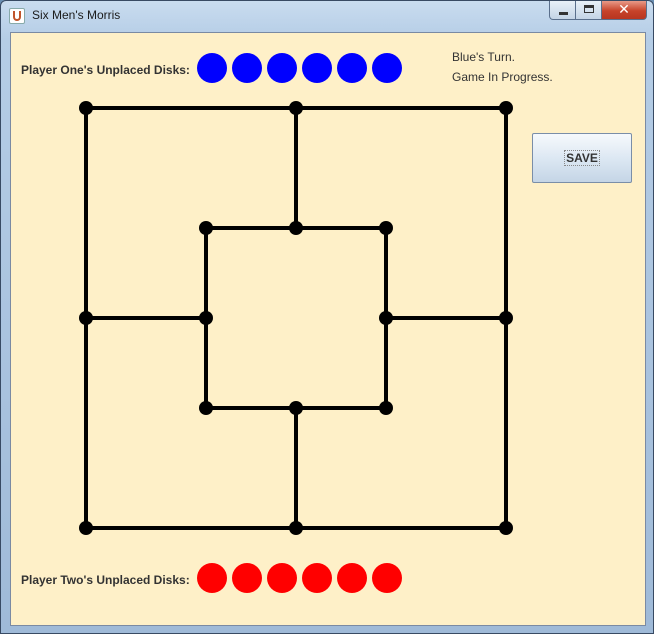 This screenshot has height=634, width=654. I want to click on java-cup-icon, so click(17, 16).